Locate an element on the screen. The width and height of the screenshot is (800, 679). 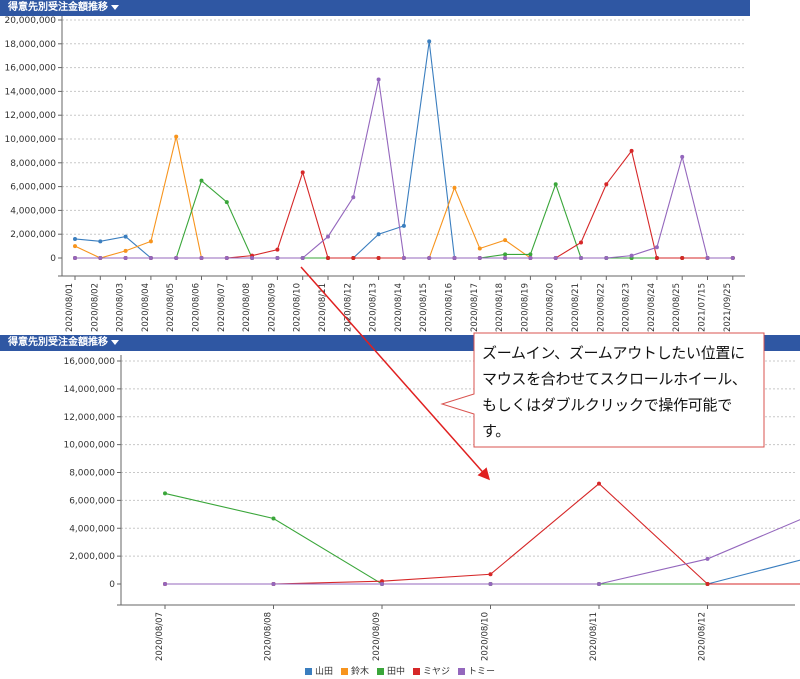
legend-item: ミヤジ is located at coordinates (431, 670).